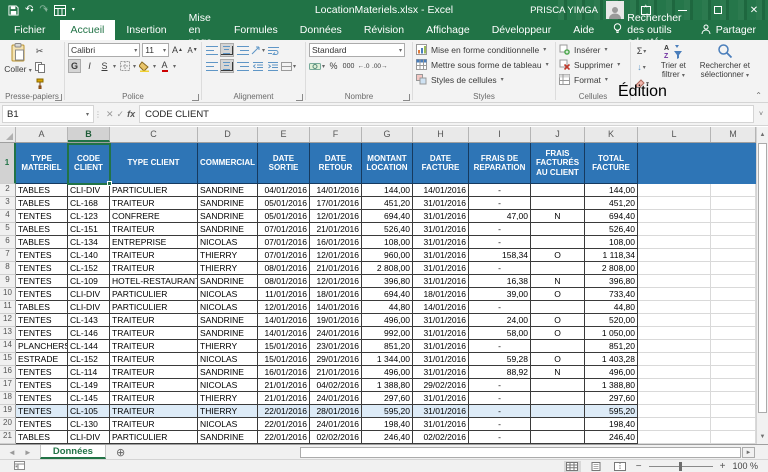 This screenshot has height=472, width=768. What do you see at coordinates (272, 66) in the screenshot?
I see `increase-indent-icon` at bounding box center [272, 66].